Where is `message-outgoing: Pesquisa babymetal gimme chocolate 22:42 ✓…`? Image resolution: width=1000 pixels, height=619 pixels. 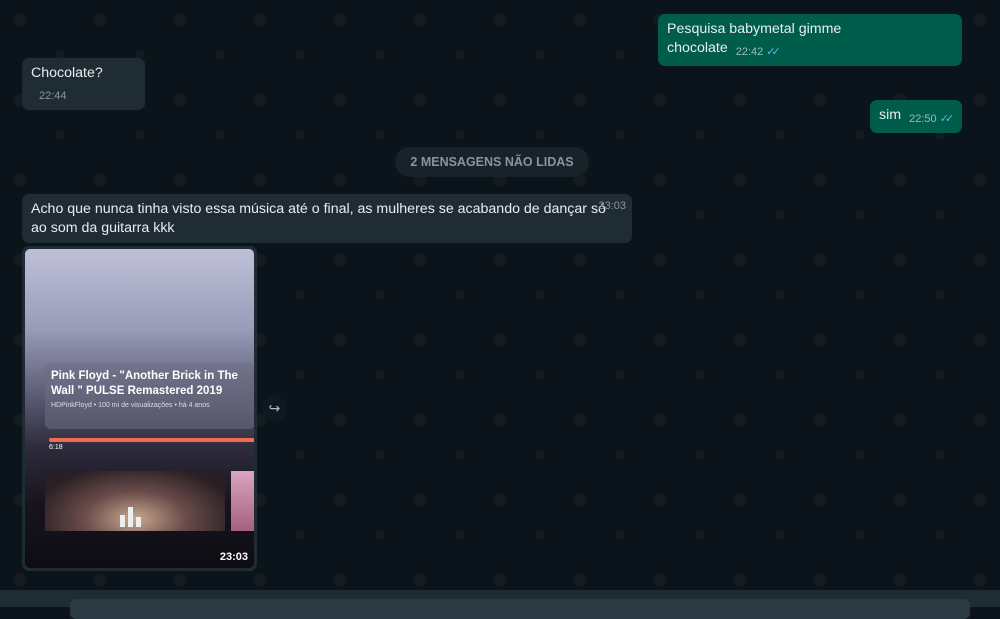
message-outgoing: Pesquisa babymetal gimme chocolate 22:42 ✓… is located at coordinates (810, 40).